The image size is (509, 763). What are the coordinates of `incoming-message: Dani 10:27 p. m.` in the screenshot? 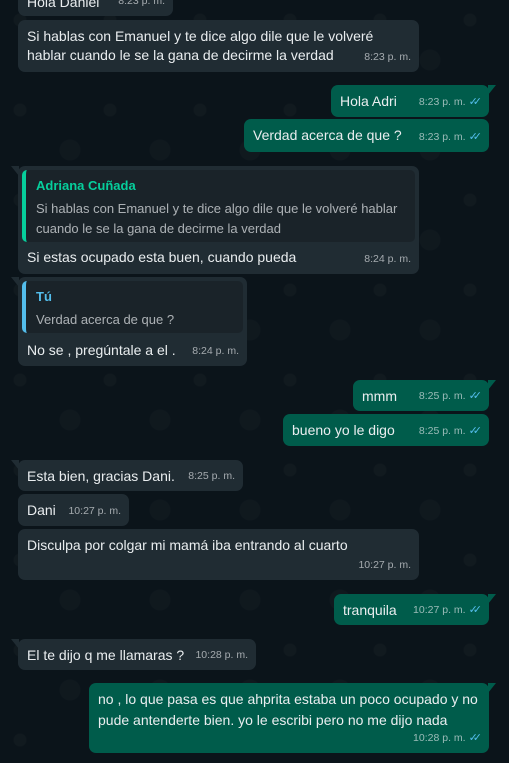 It's located at (73, 510).